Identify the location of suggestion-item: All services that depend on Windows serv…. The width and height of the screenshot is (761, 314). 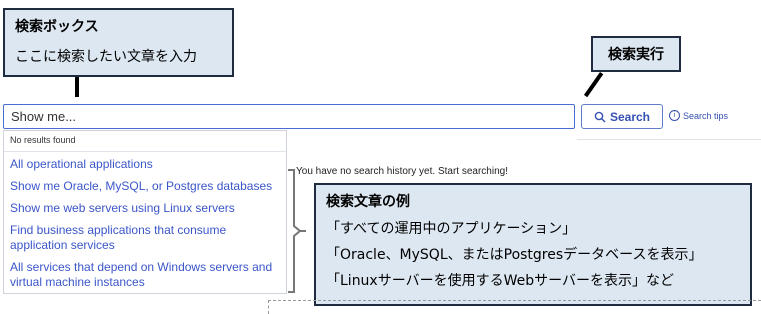
(145, 275).